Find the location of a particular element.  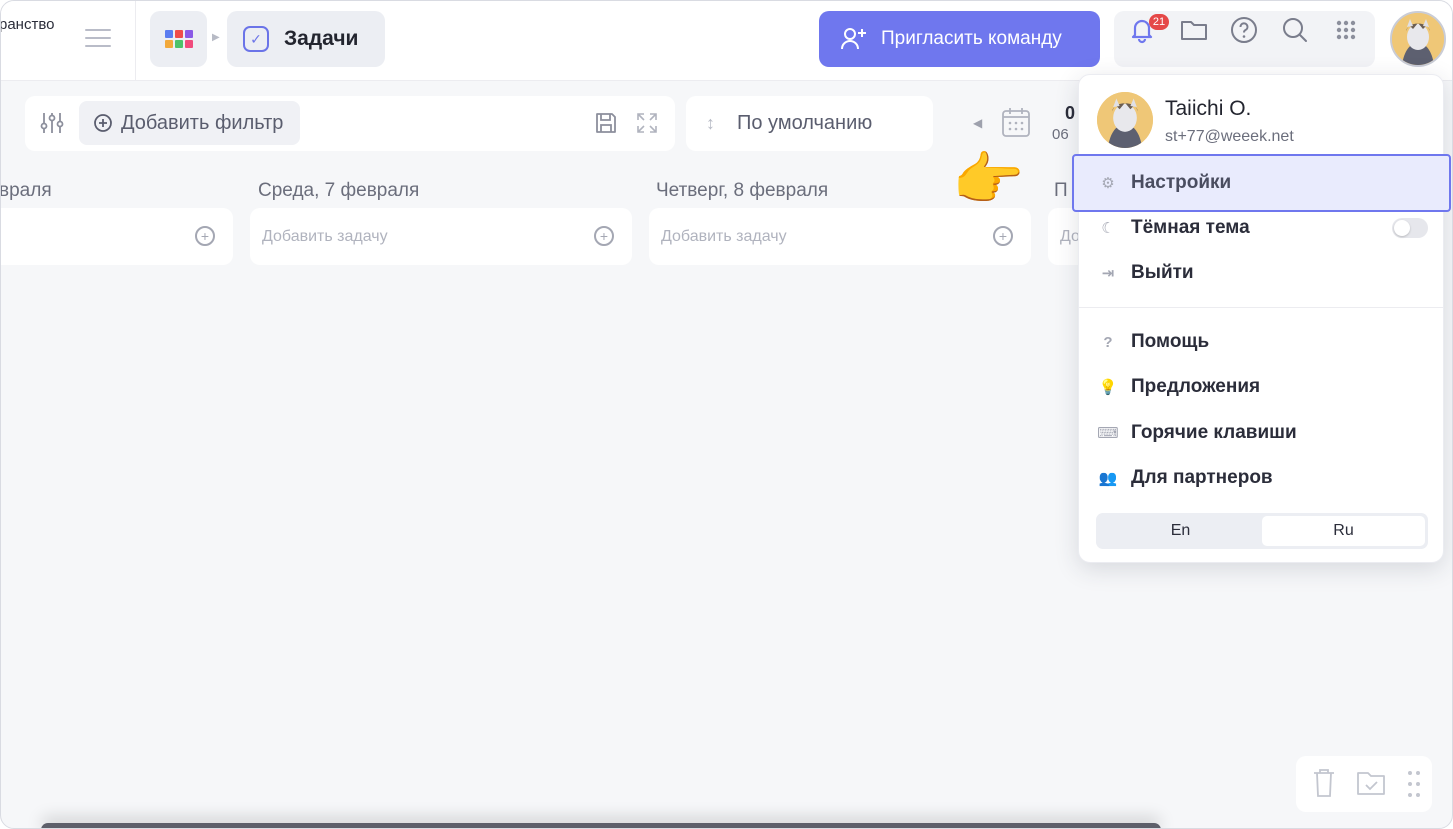

help-icon is located at coordinates (1244, 30).